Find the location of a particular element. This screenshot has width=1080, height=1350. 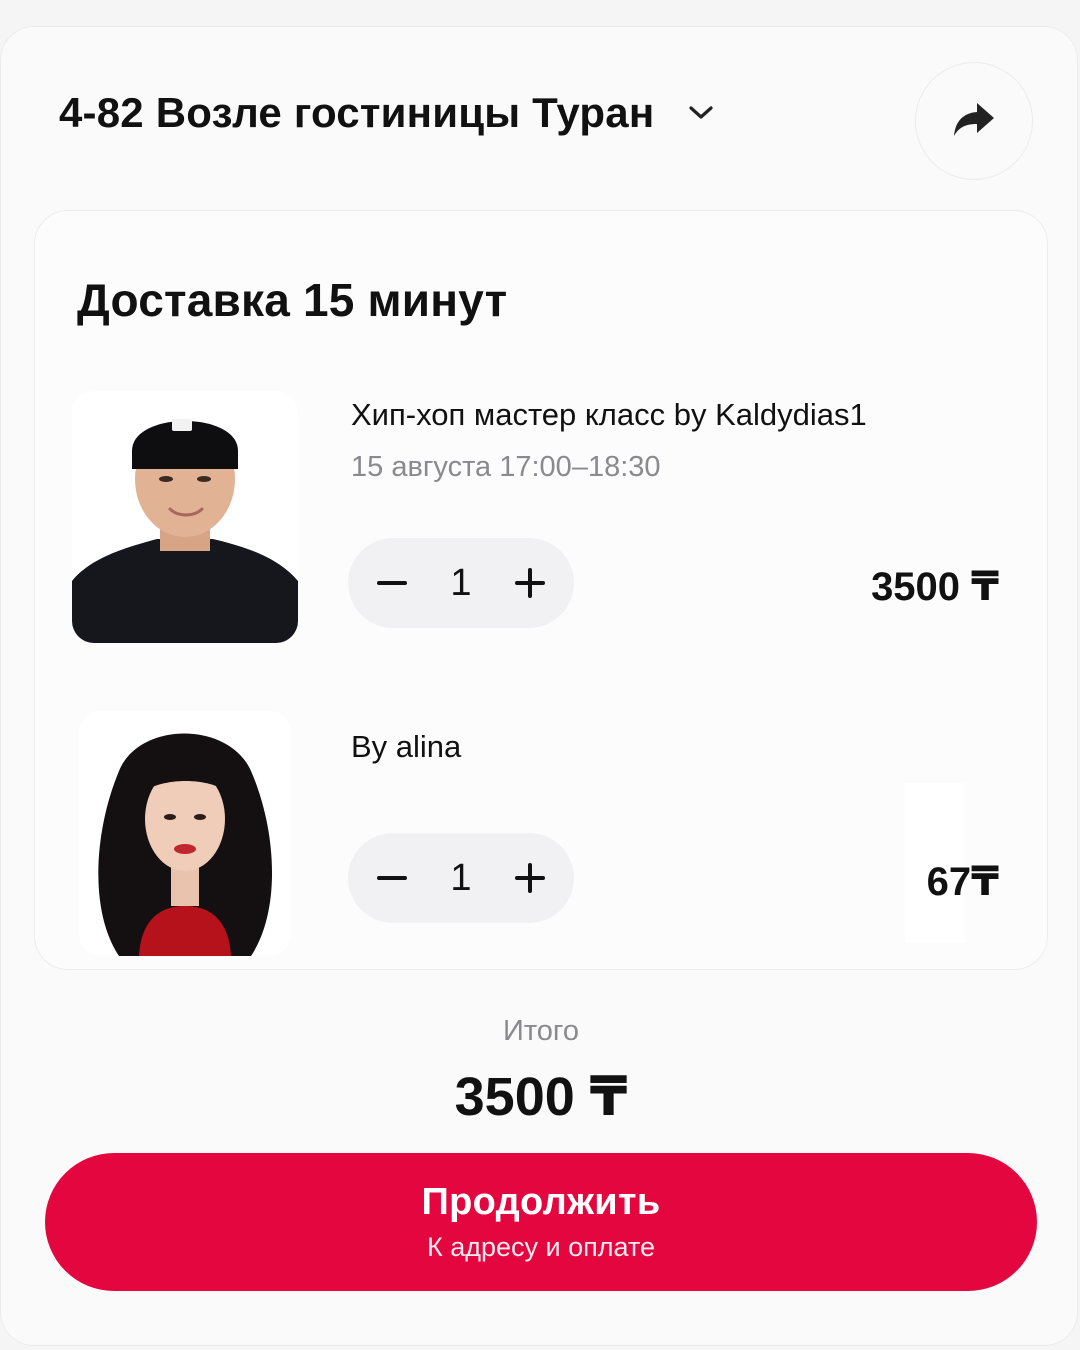

continue-button: Продолжить К адресу и оплате is located at coordinates (541, 1222).